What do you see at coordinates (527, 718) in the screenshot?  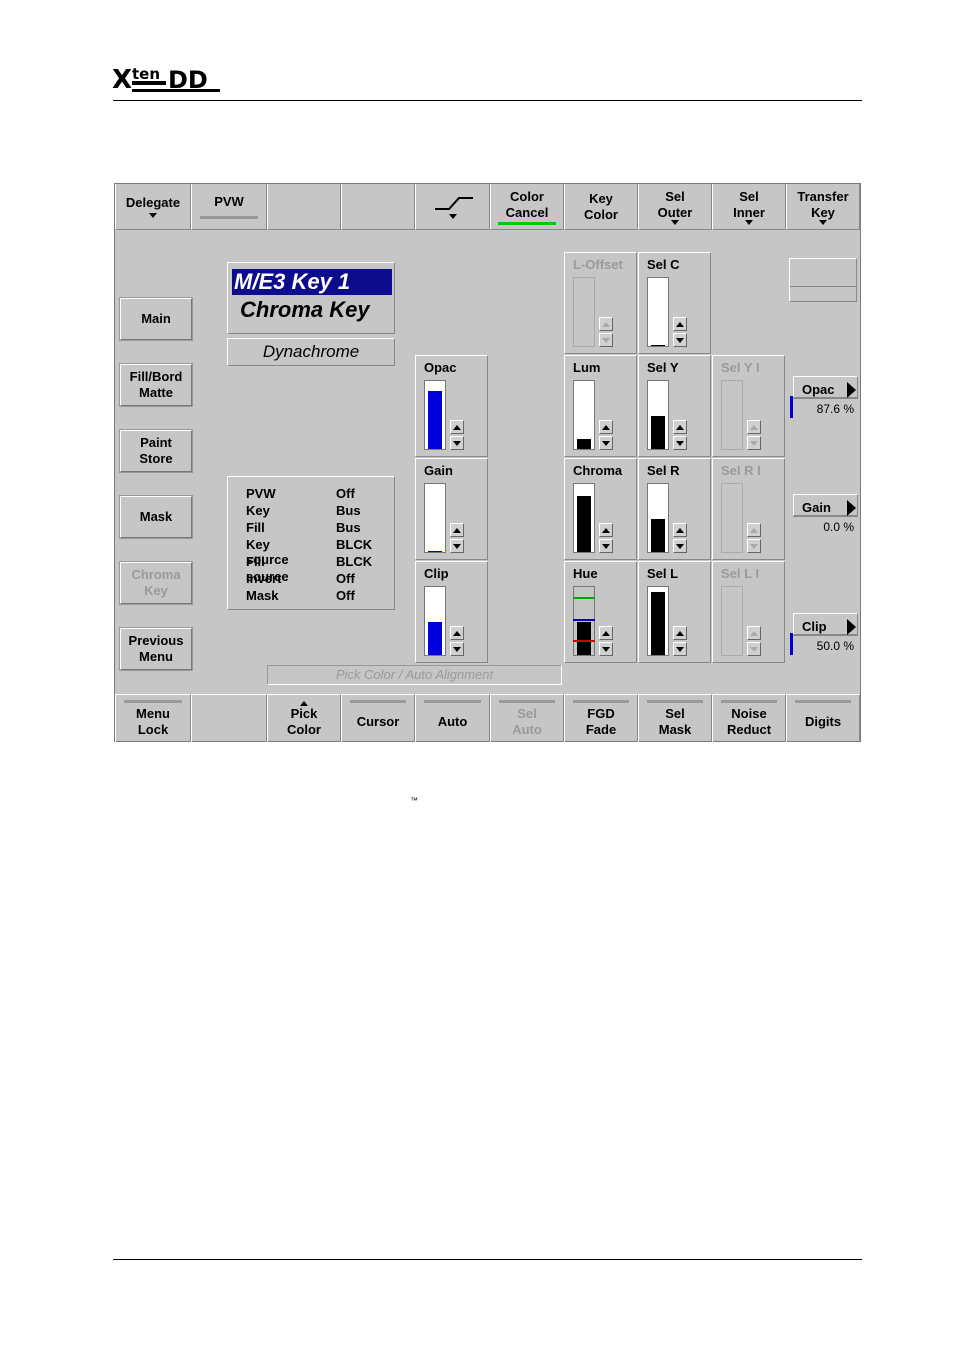 I see `sel-auto-button: Sel Auto` at bounding box center [527, 718].